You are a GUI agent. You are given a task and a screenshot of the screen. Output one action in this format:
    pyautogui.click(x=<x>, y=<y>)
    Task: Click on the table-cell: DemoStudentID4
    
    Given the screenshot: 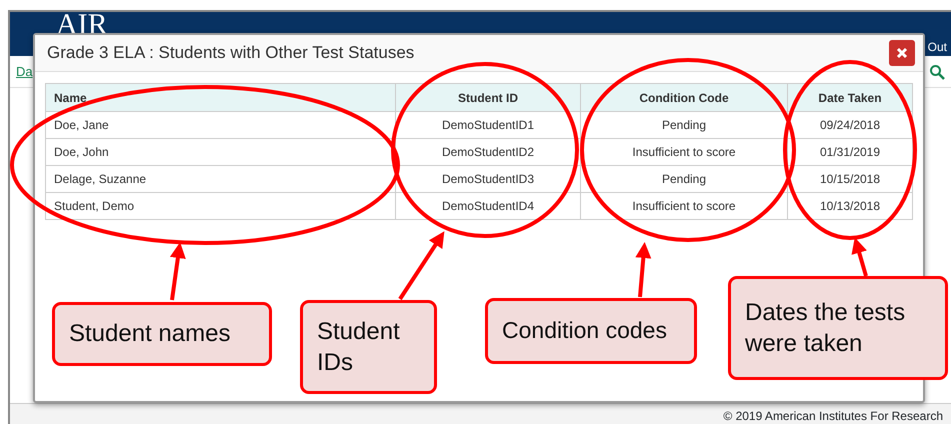 What is the action you would take?
    pyautogui.click(x=488, y=206)
    